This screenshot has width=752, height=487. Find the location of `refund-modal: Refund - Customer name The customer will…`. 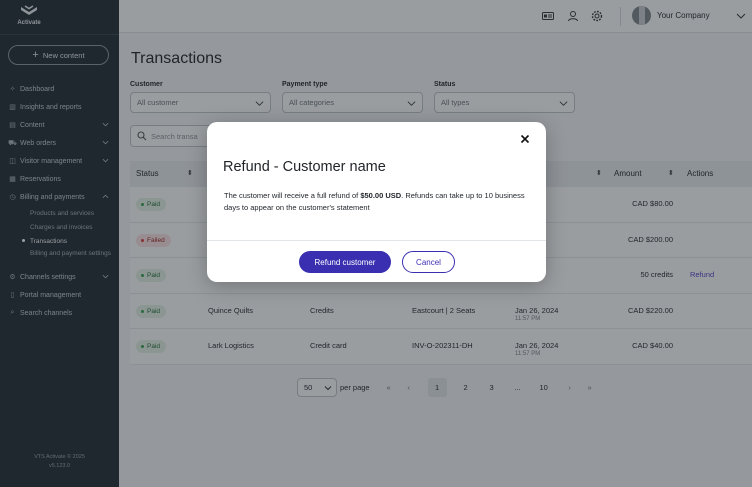

refund-modal: Refund - Customer name The customer will… is located at coordinates (376, 202).